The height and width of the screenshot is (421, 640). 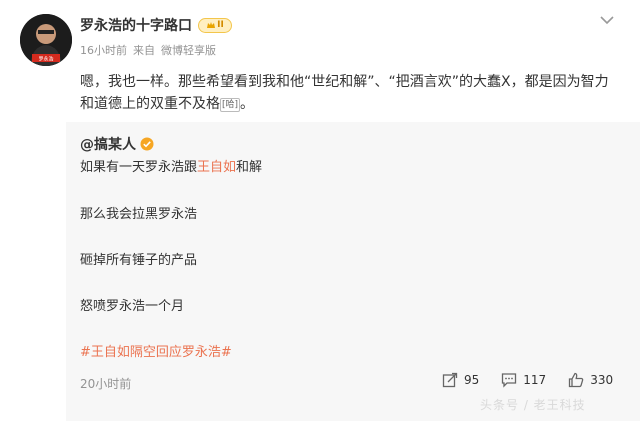 I want to click on repost-button: 95, so click(x=460, y=380).